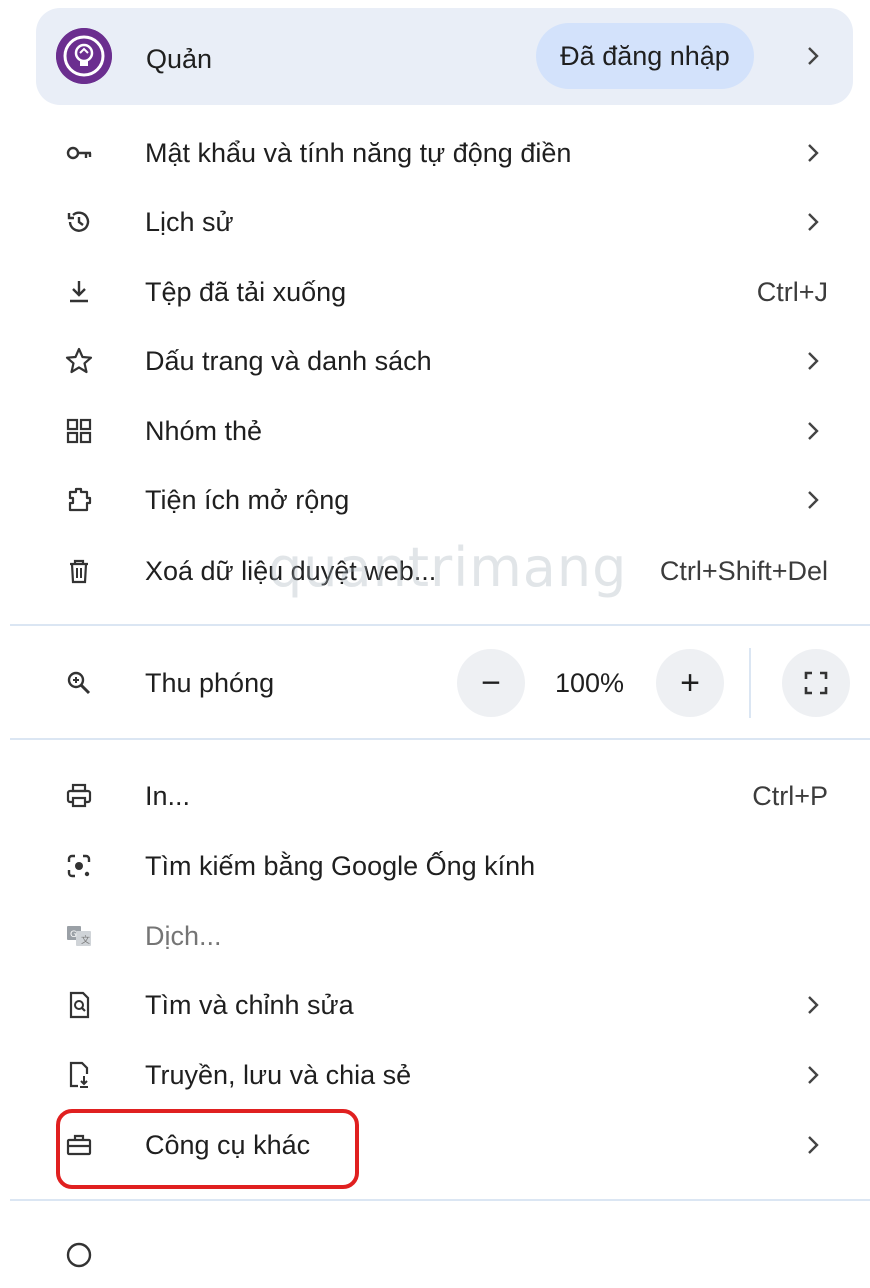  What do you see at coordinates (750, 683) in the screenshot?
I see `zoom-separator` at bounding box center [750, 683].